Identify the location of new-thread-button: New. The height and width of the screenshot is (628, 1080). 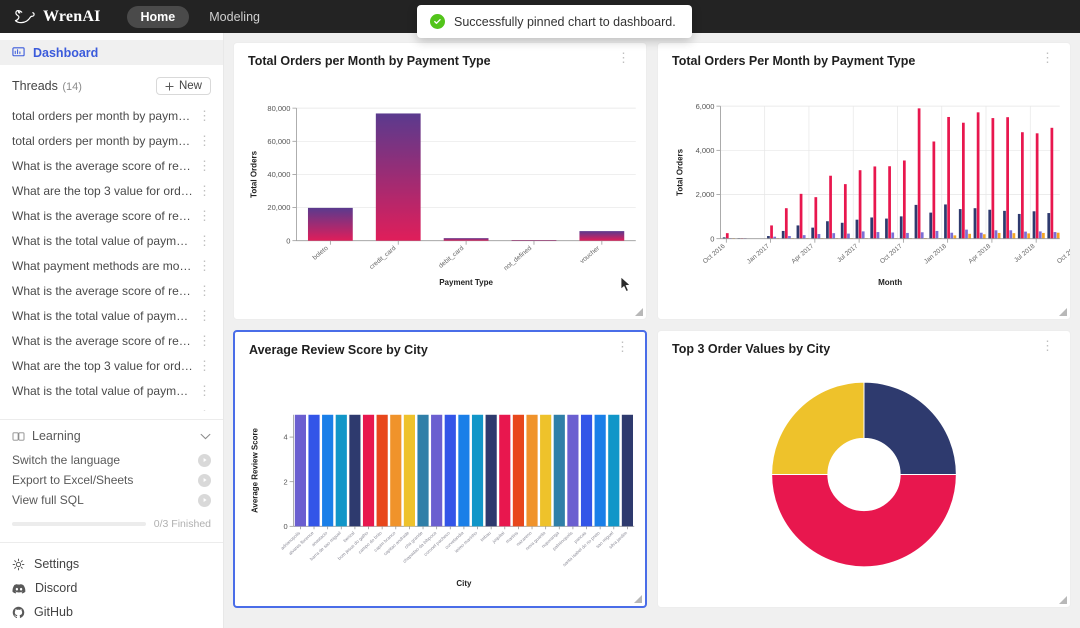
(183, 86).